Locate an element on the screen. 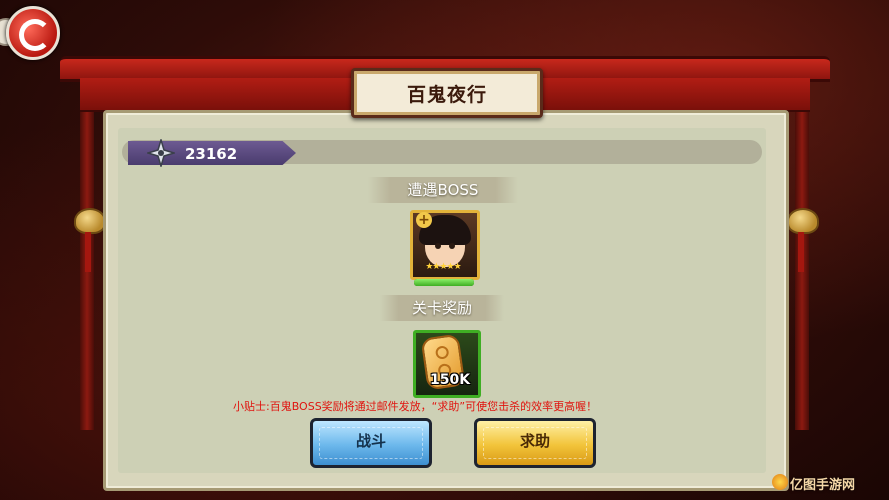  shuriken-icon is located at coordinates (161, 153).